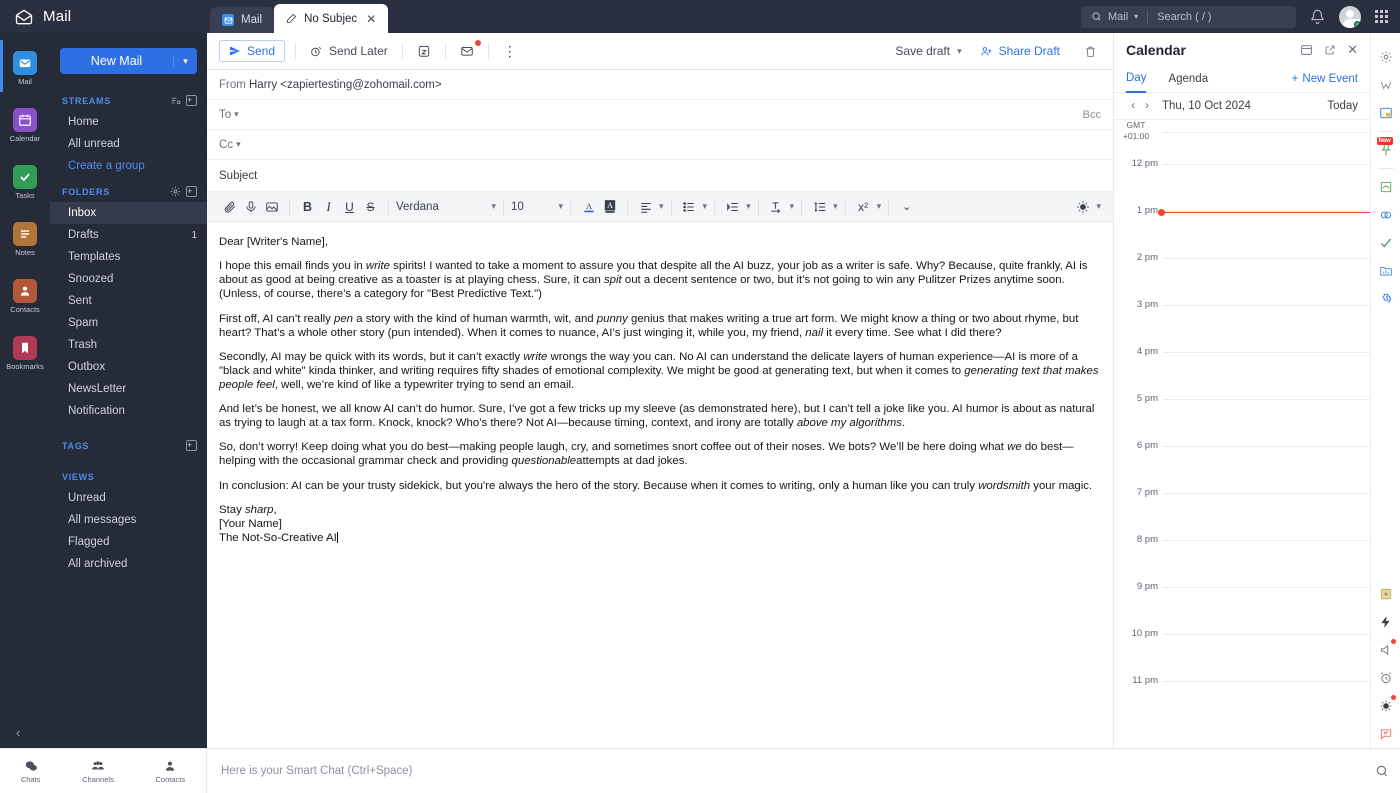  What do you see at coordinates (1136, 79) in the screenshot?
I see `tab-day: Day` at bounding box center [1136, 79].